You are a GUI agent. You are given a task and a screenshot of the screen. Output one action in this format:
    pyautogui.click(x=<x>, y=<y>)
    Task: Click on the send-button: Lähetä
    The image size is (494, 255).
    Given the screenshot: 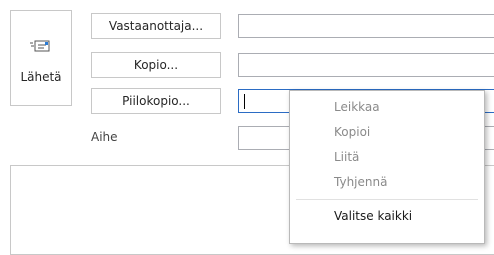 What is the action you would take?
    pyautogui.click(x=41, y=58)
    